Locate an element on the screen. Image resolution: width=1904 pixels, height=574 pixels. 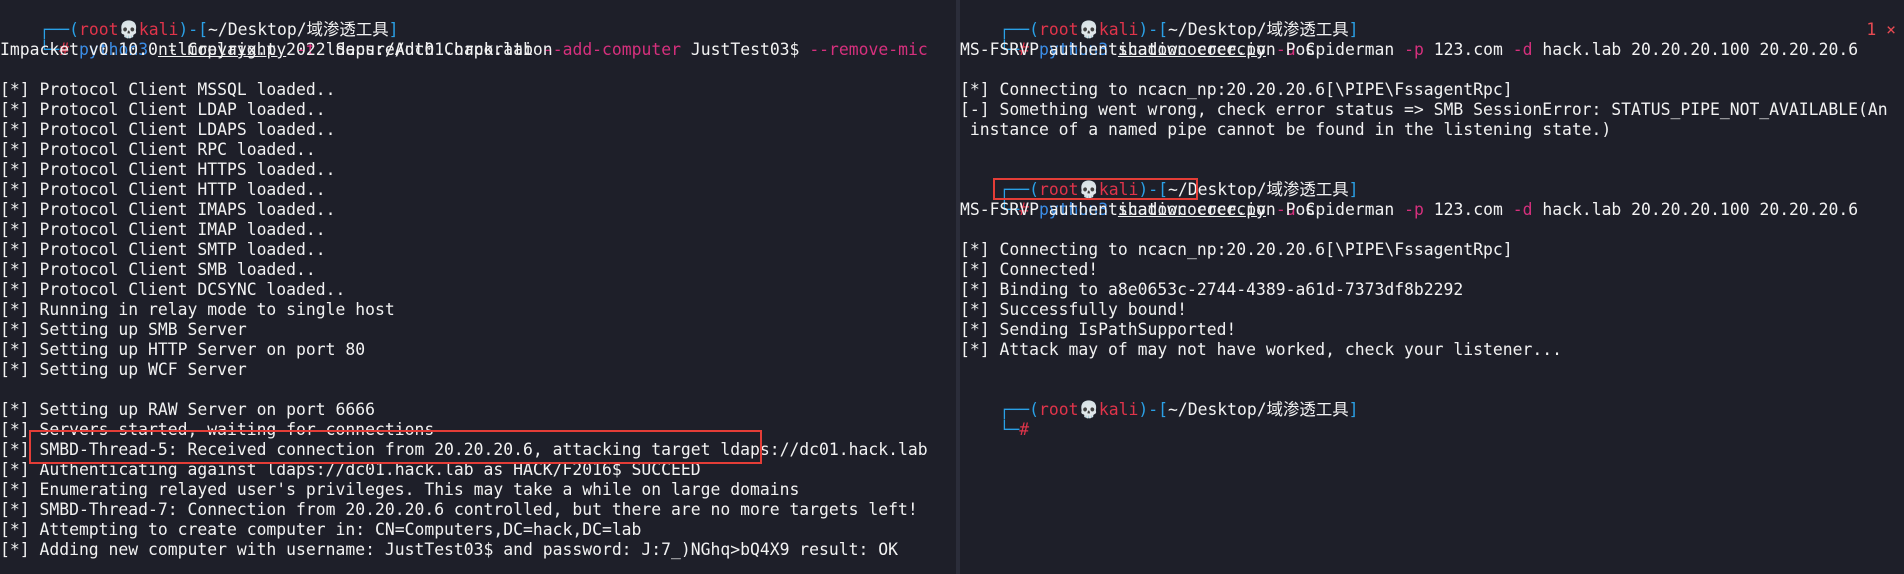
output-line: [*] Setting up SMB Server is located at coordinates (123, 329).